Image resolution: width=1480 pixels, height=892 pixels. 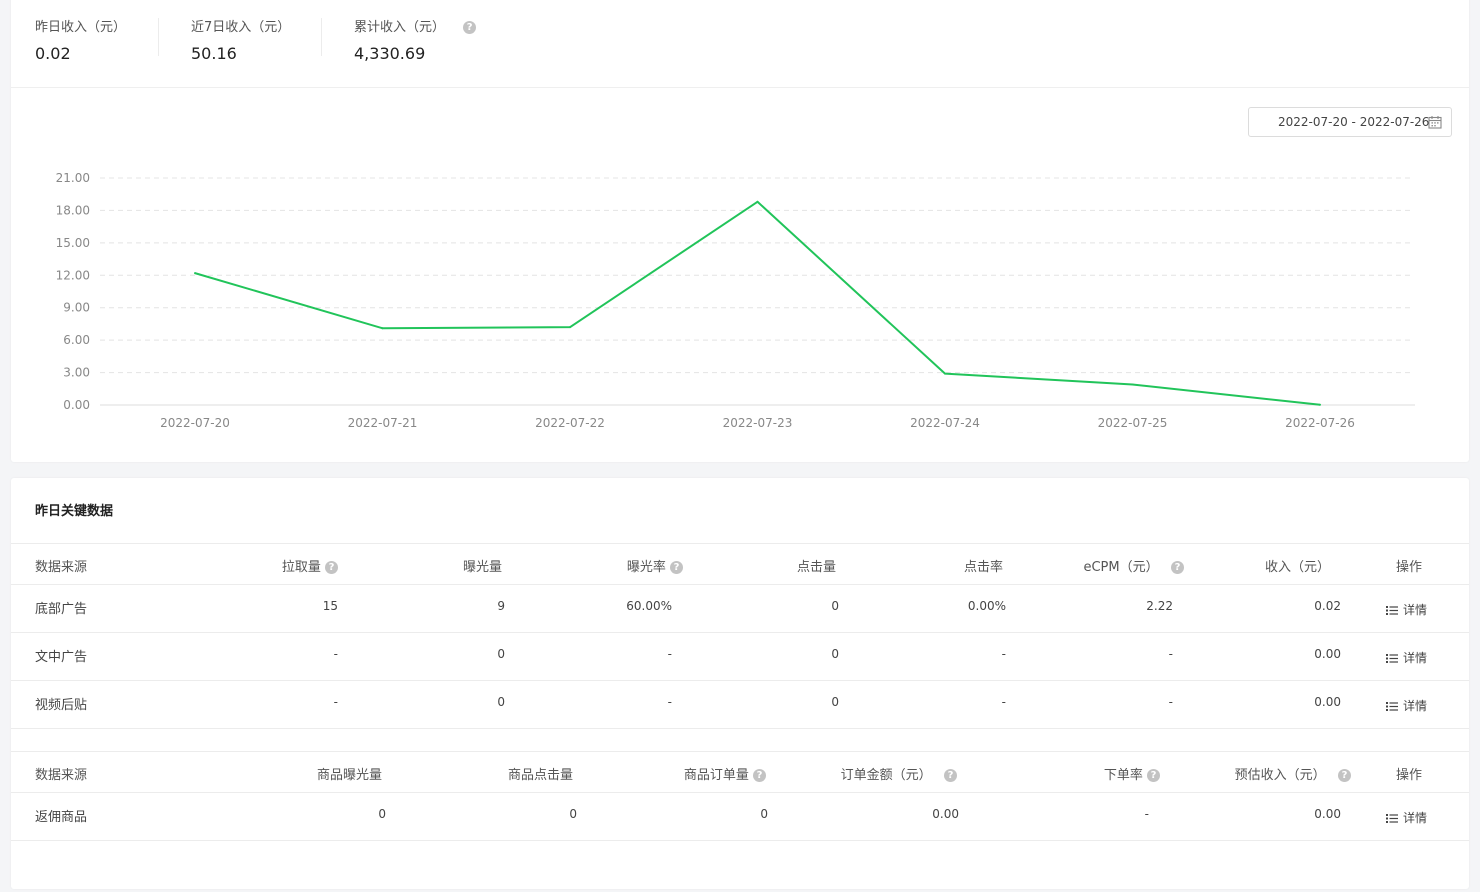 What do you see at coordinates (816, 567) in the screenshot?
I see `col-clicks: 点击量` at bounding box center [816, 567].